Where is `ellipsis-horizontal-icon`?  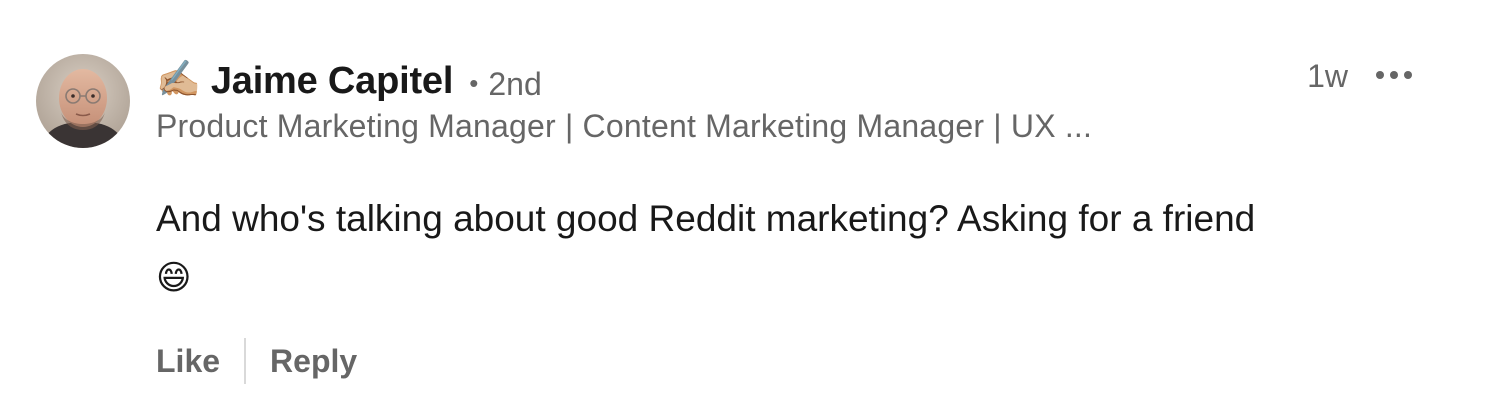 ellipsis-horizontal-icon is located at coordinates (1394, 75).